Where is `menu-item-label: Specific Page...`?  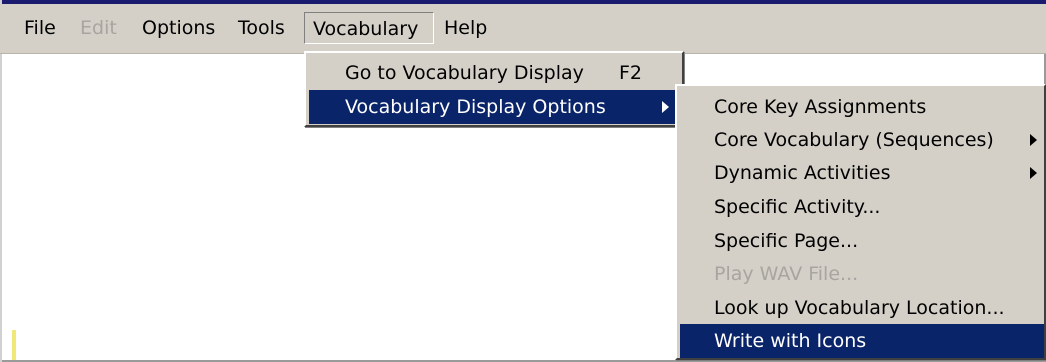 menu-item-label: Specific Page... is located at coordinates (786, 241).